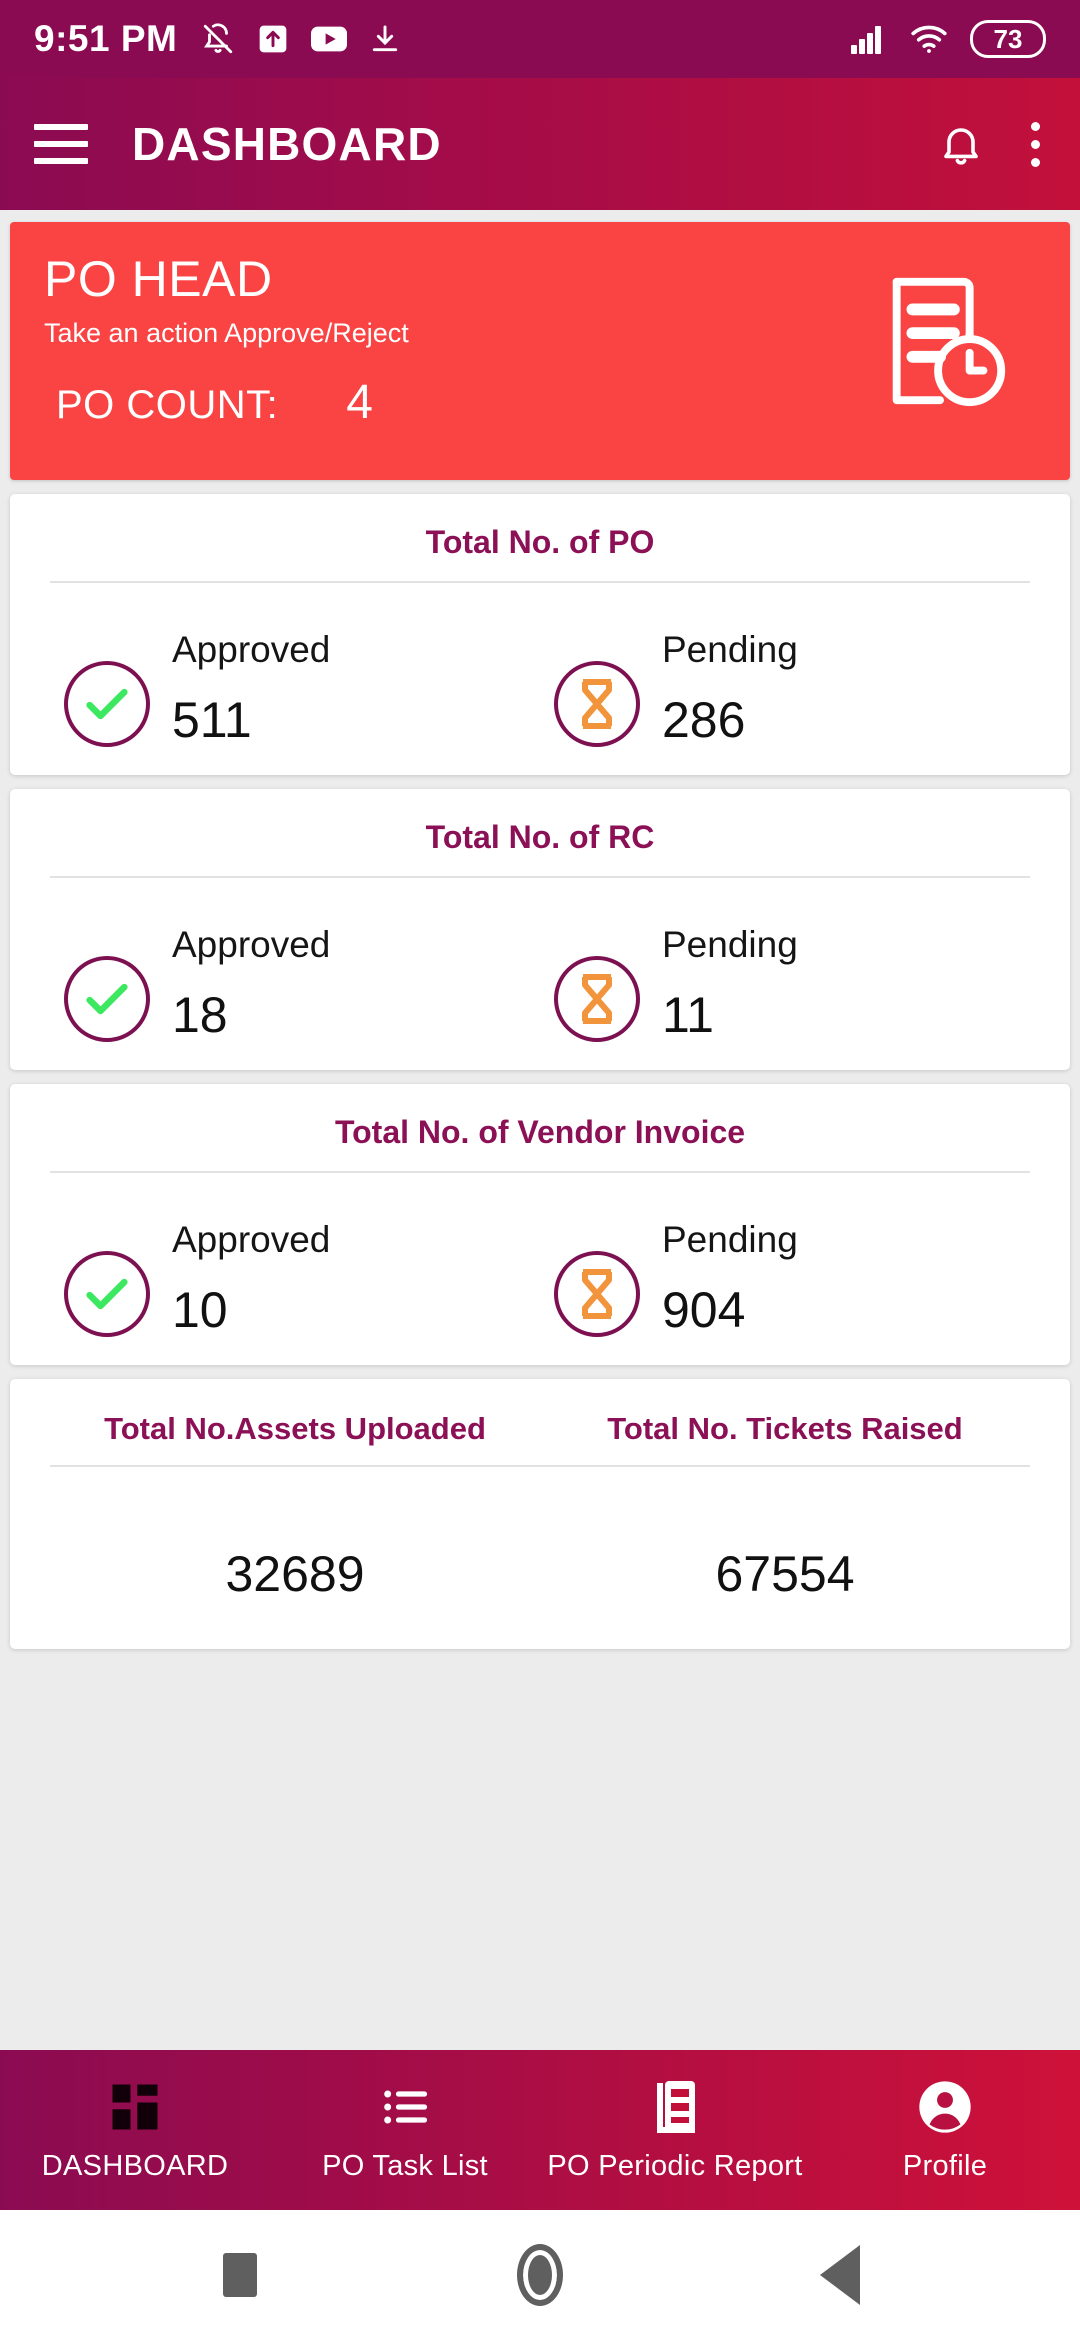 The width and height of the screenshot is (1080, 2340). What do you see at coordinates (540, 542) in the screenshot?
I see `card-title: Total No. of PO` at bounding box center [540, 542].